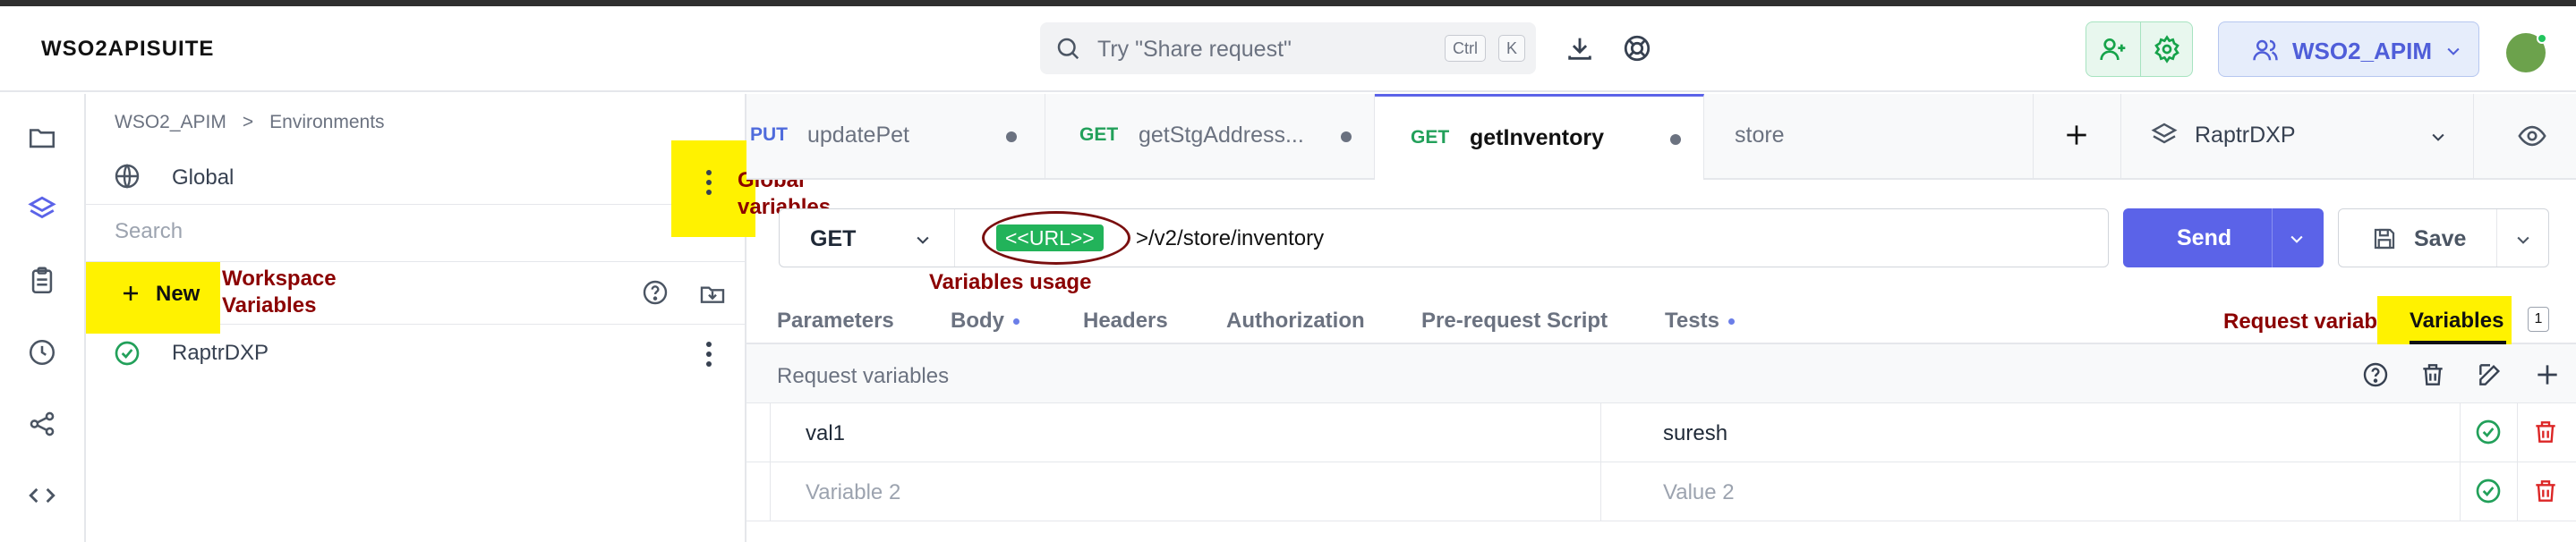 This screenshot has height=542, width=2576. Describe the element at coordinates (1010, 282) in the screenshot. I see `annotation-variables-usage: Variables usage` at that location.